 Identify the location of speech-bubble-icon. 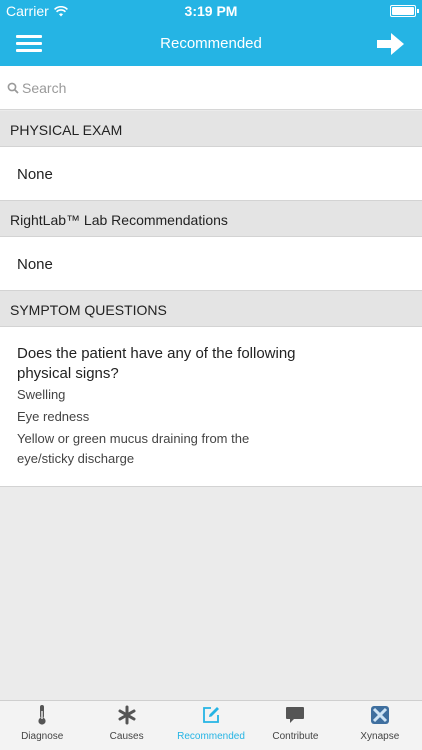
(295, 715).